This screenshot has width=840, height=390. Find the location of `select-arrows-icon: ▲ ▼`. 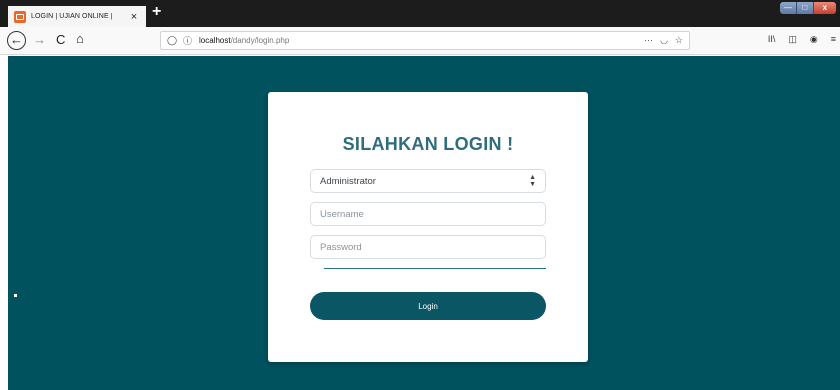

select-arrows-icon: ▲ ▼ is located at coordinates (532, 181).